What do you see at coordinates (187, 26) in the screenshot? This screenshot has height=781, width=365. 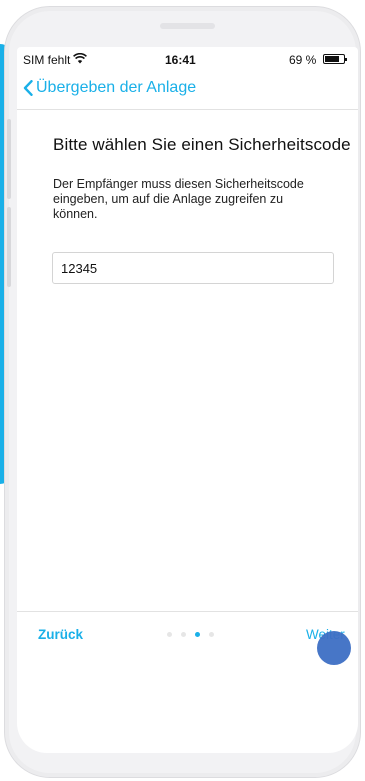 I see `phone-speaker` at bounding box center [187, 26].